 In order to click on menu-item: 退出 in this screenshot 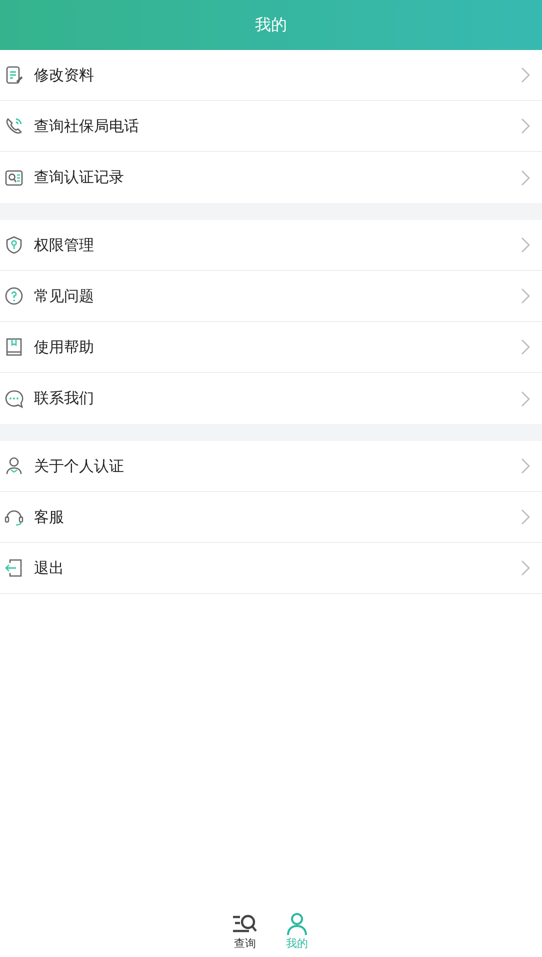, I will do `click(271, 568)`.